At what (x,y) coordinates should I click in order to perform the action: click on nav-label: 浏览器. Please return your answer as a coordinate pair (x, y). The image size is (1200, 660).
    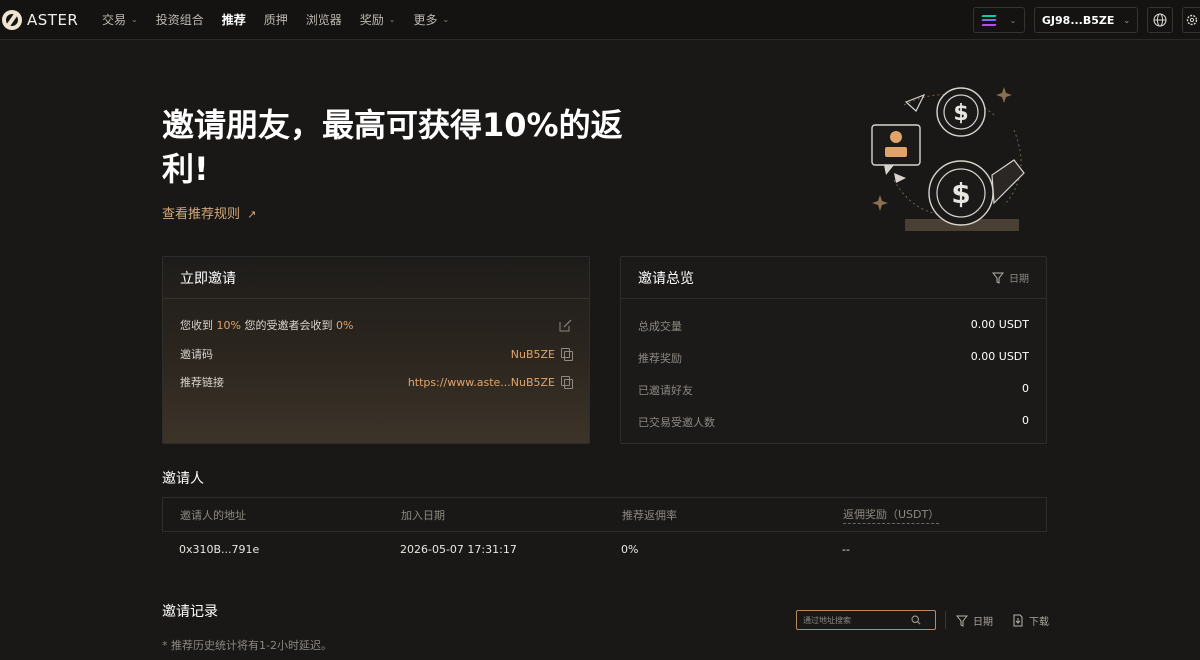
    Looking at the image, I should click on (323, 20).